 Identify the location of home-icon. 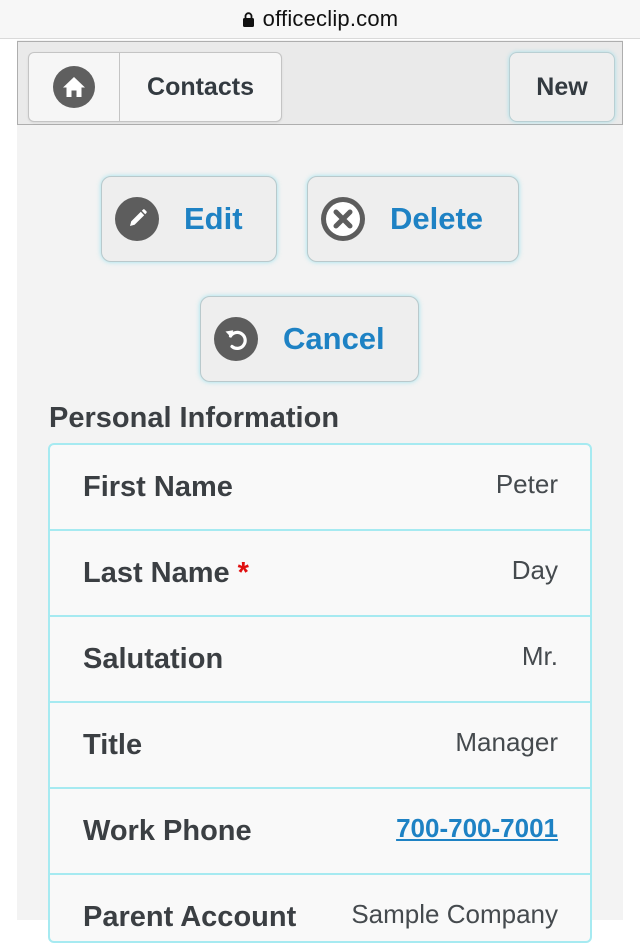
(74, 87).